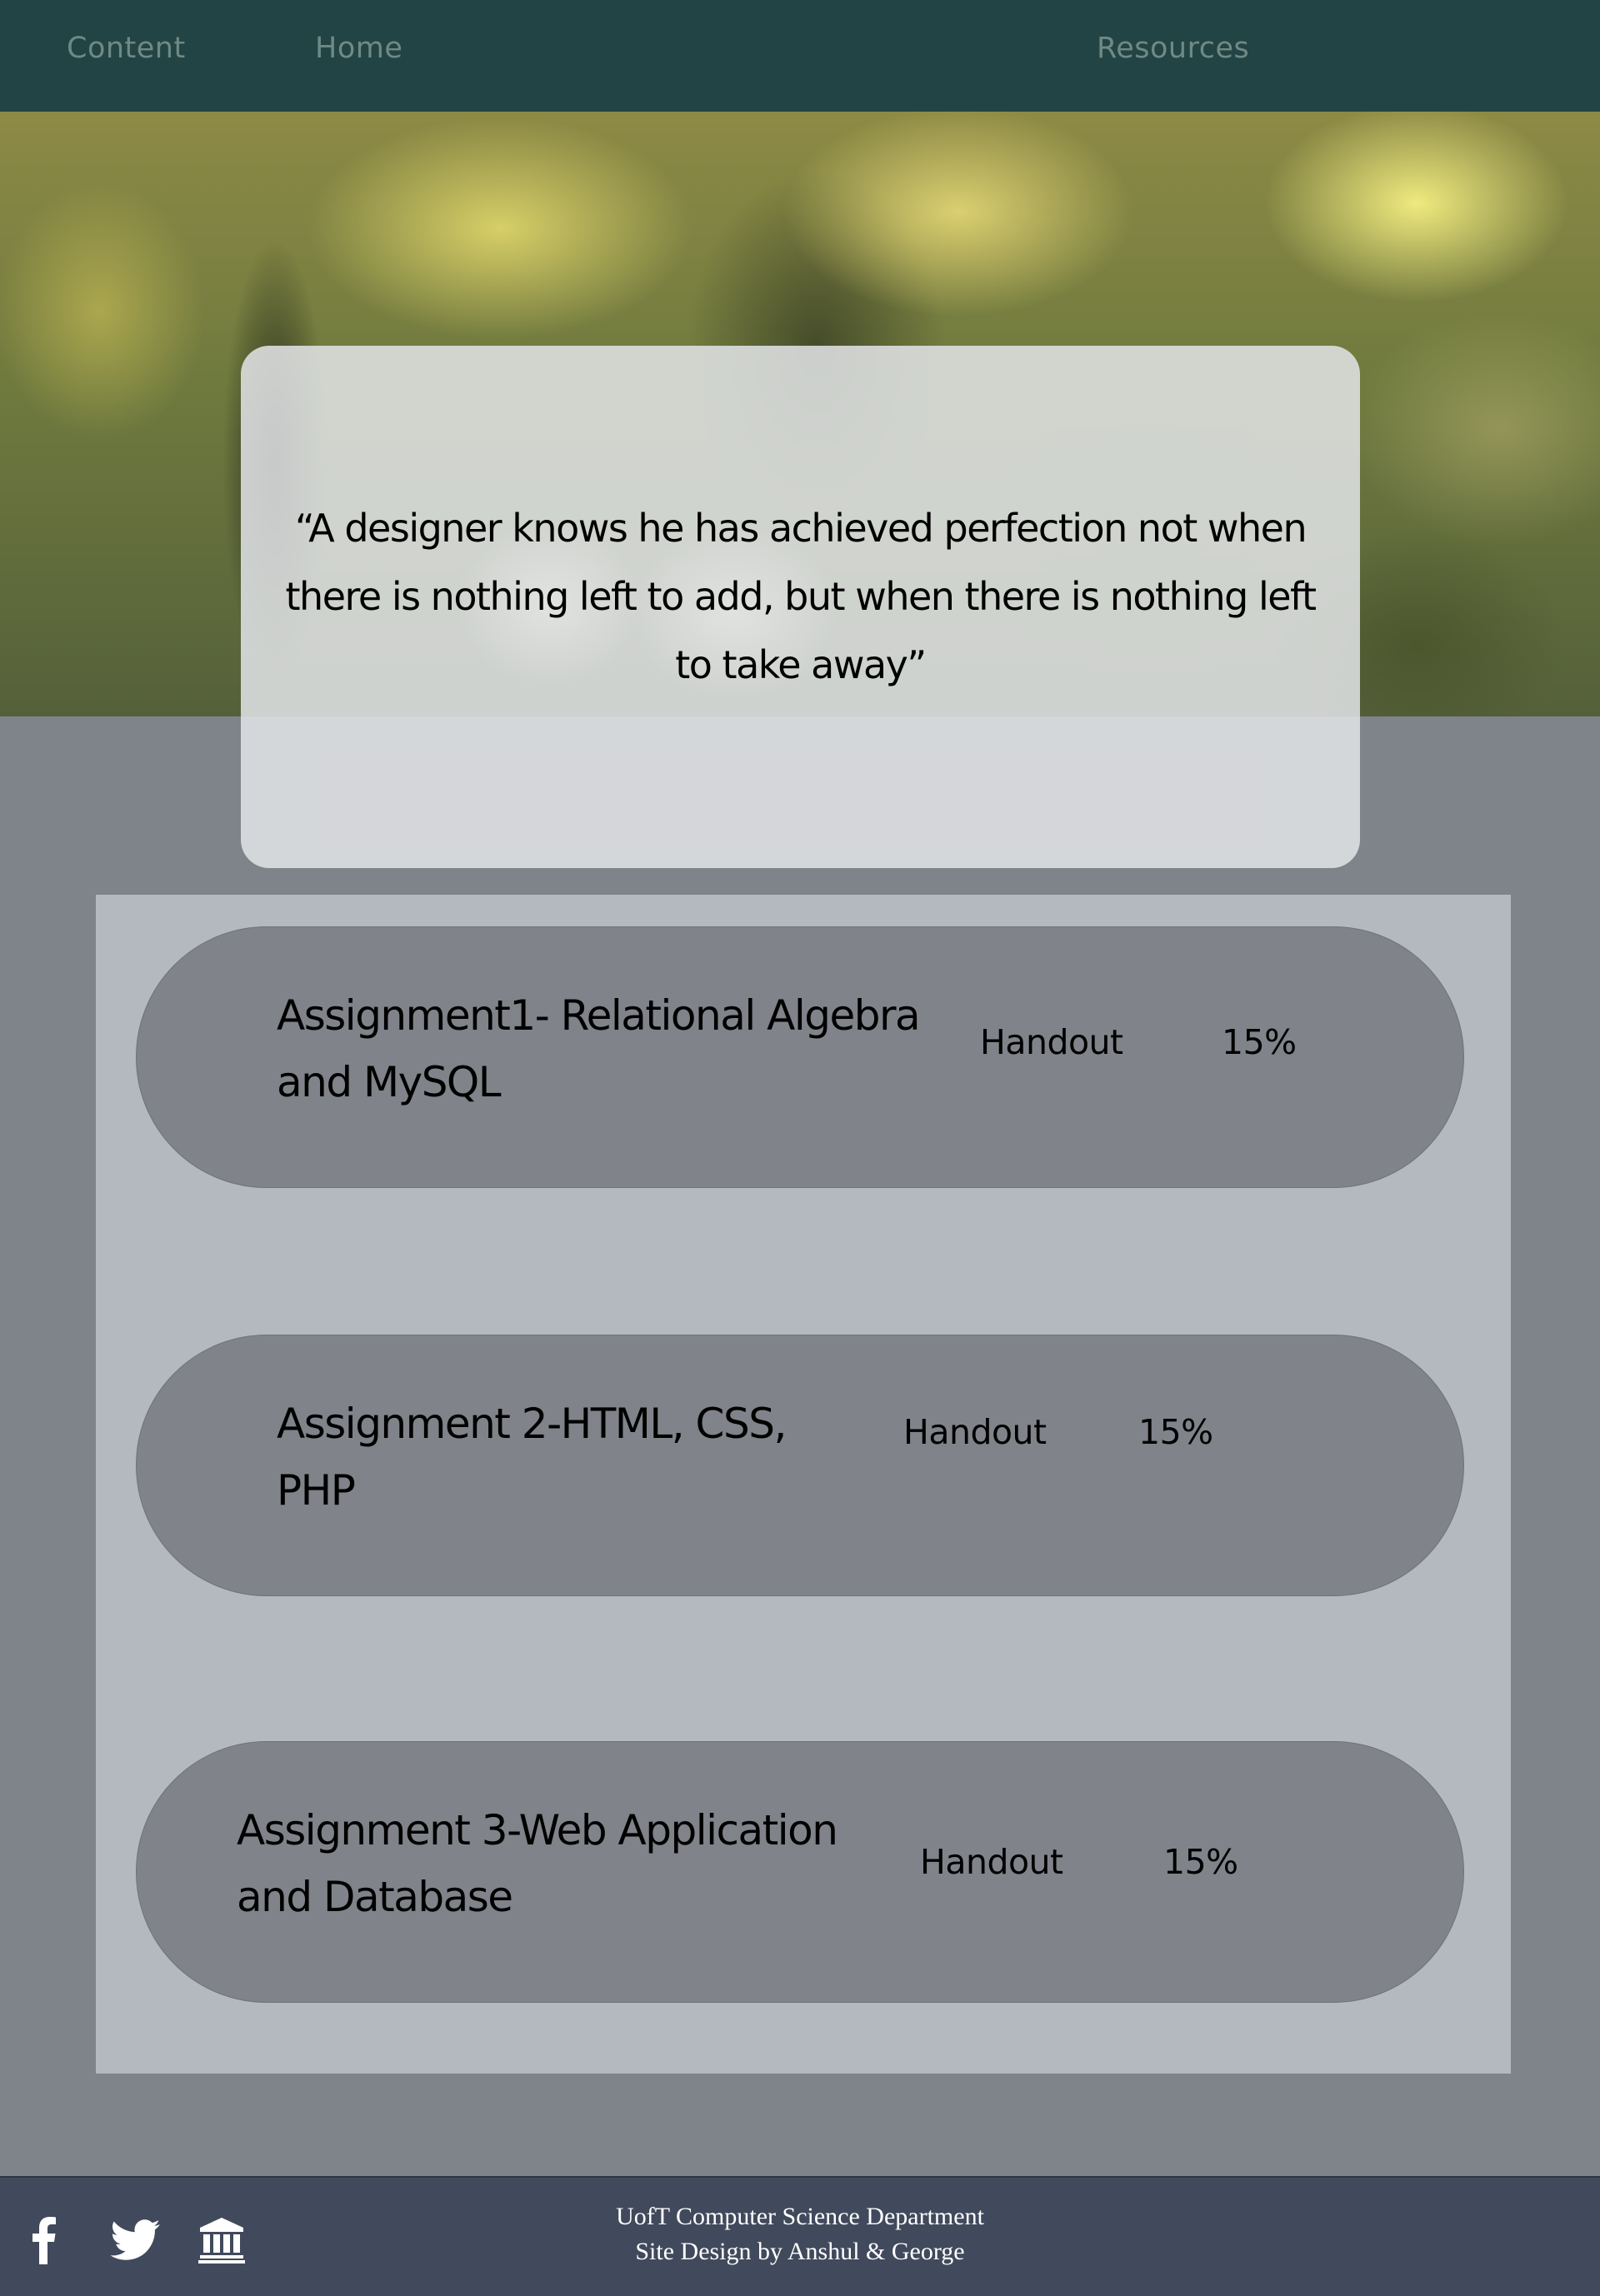 This screenshot has height=2296, width=1600. I want to click on footer-site-design: Site Design by Anshul & George, so click(800, 2251).